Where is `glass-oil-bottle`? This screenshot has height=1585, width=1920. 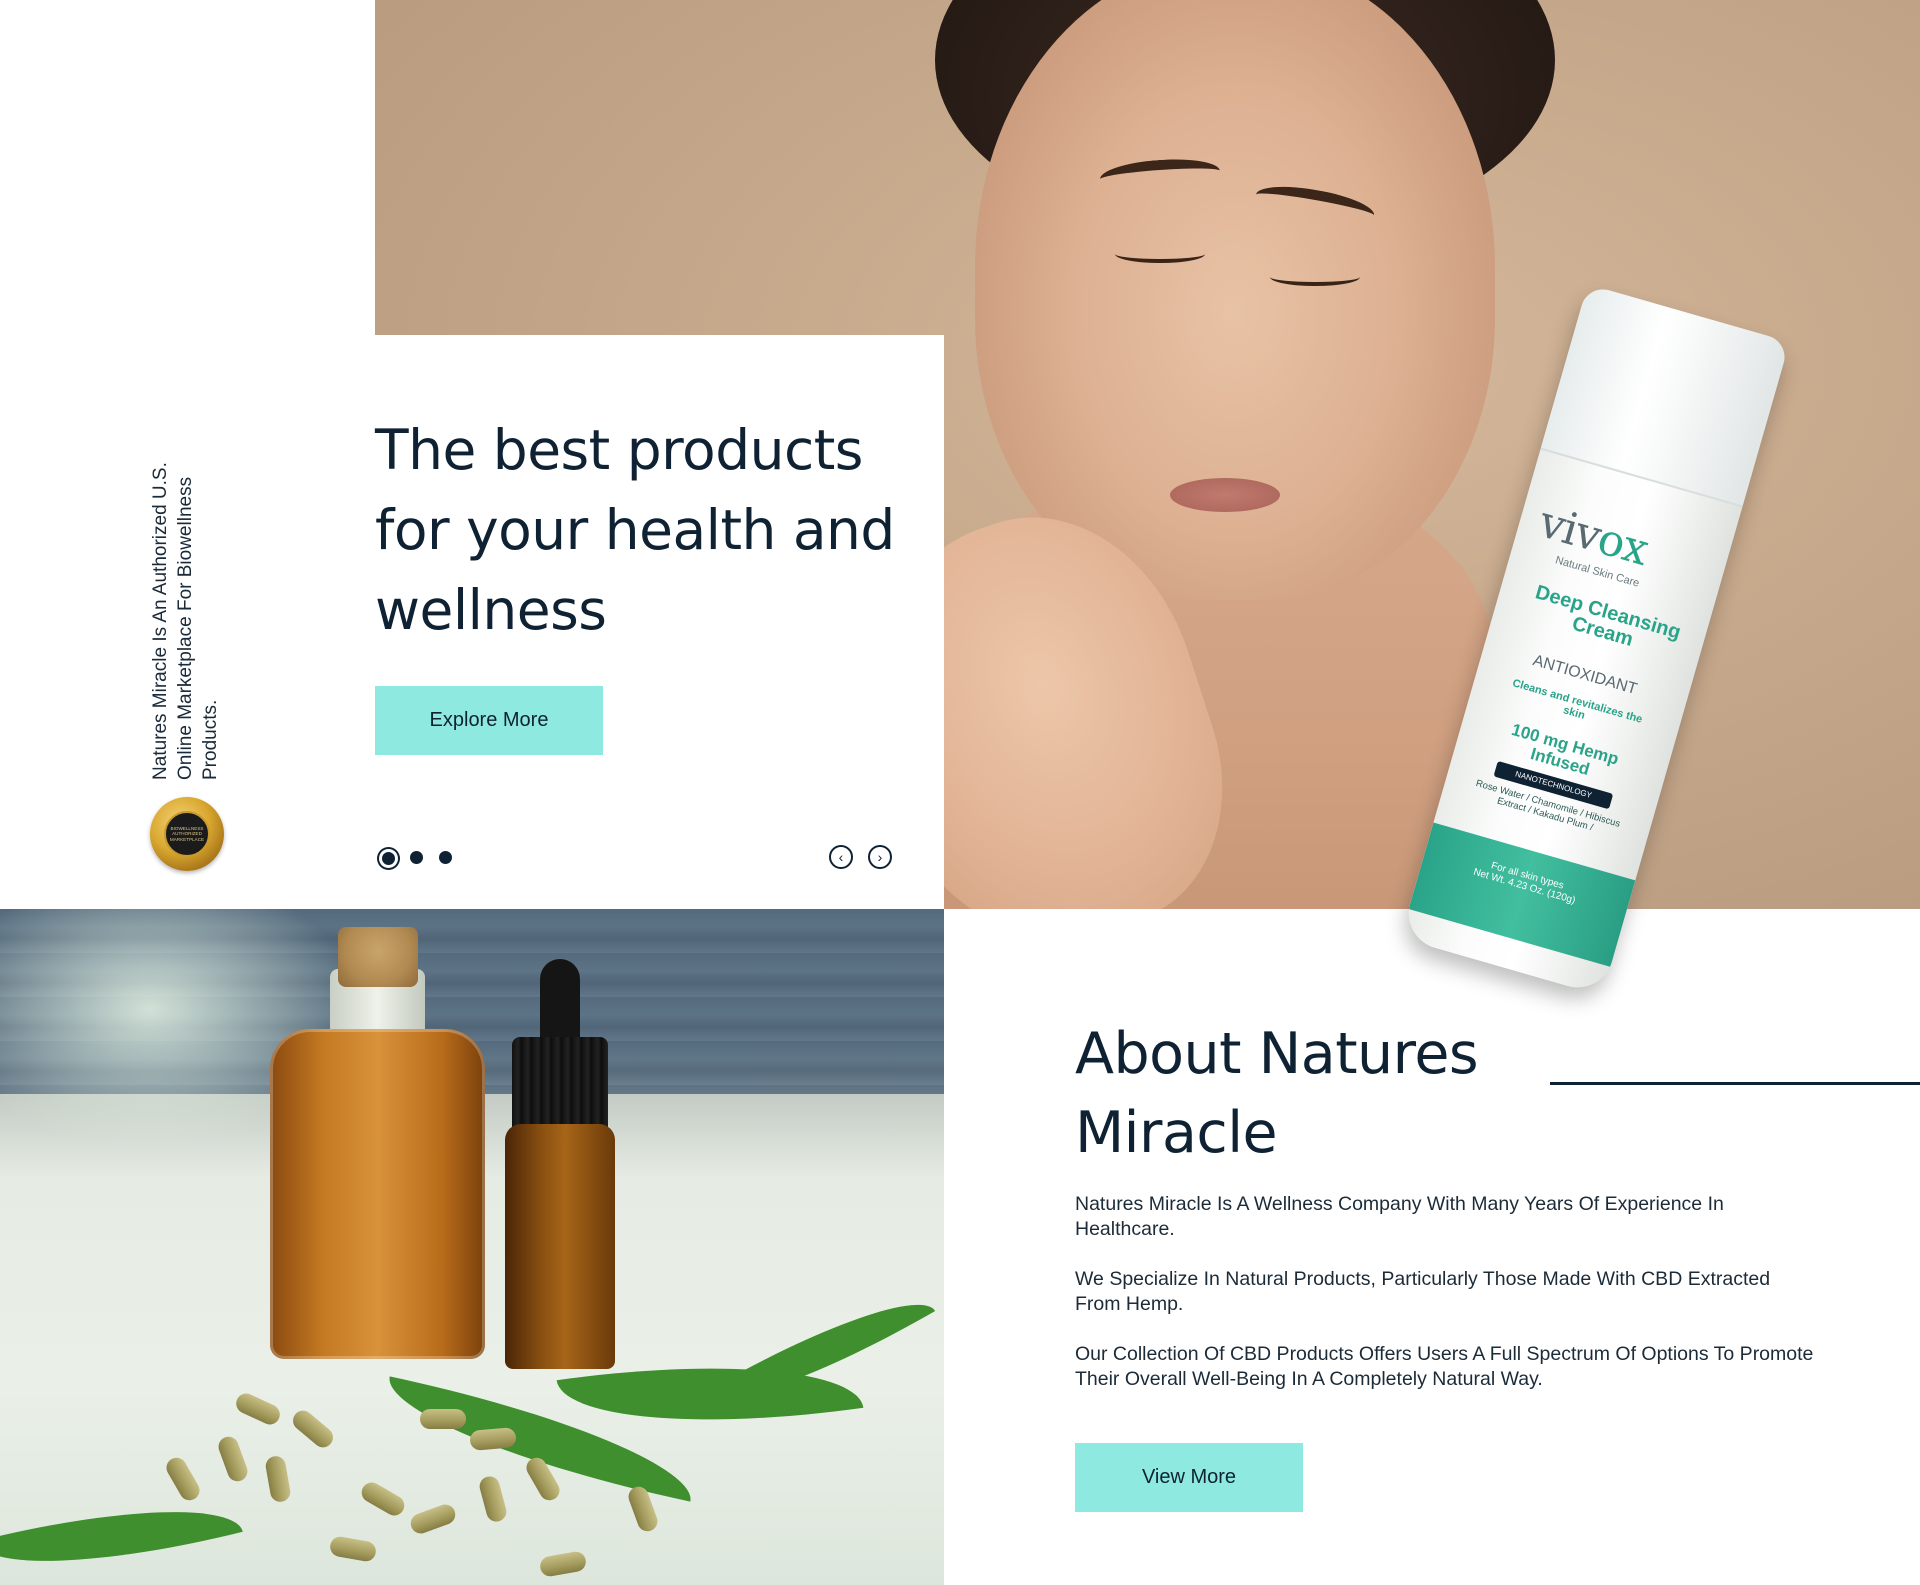 glass-oil-bottle is located at coordinates (377, 1194).